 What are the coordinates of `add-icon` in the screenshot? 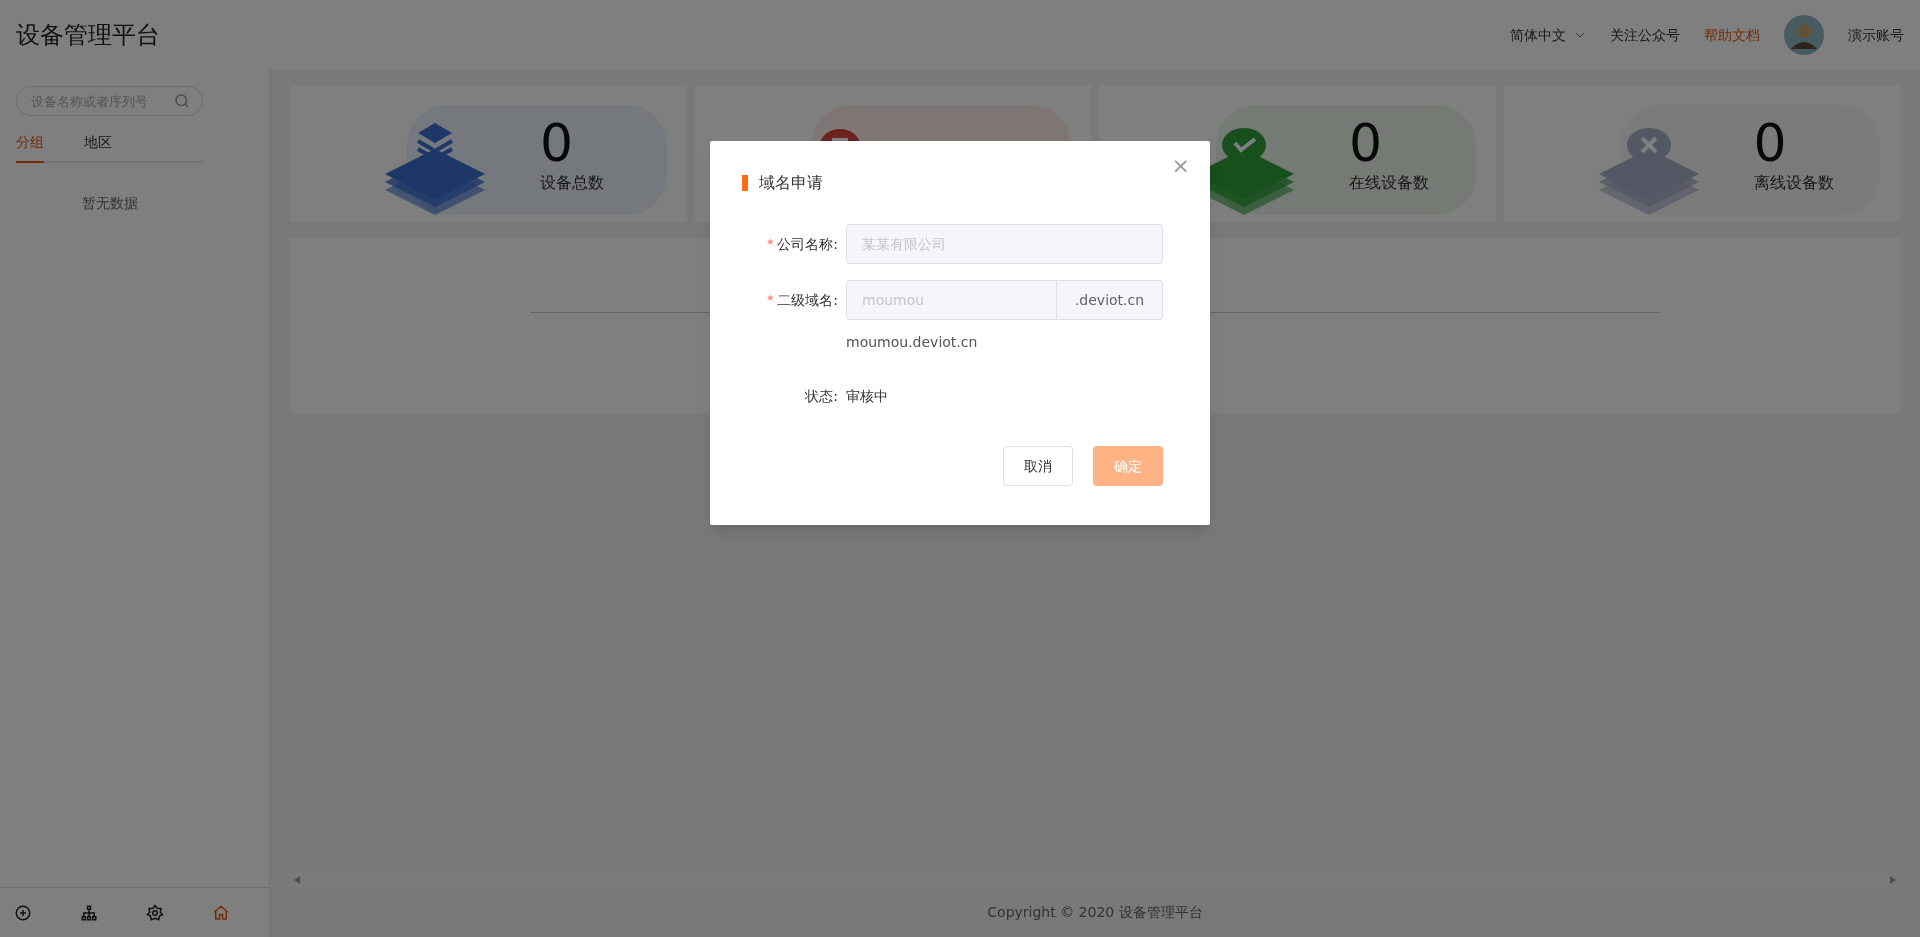 It's located at (23, 912).